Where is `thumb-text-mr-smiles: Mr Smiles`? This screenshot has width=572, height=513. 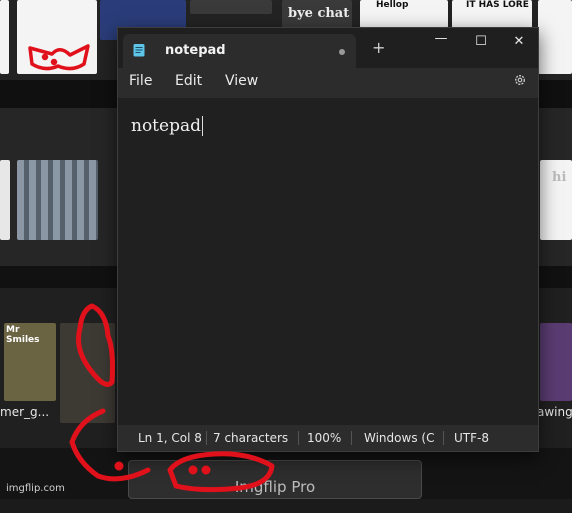 thumb-text-mr-smiles: Mr Smiles is located at coordinates (23, 335).